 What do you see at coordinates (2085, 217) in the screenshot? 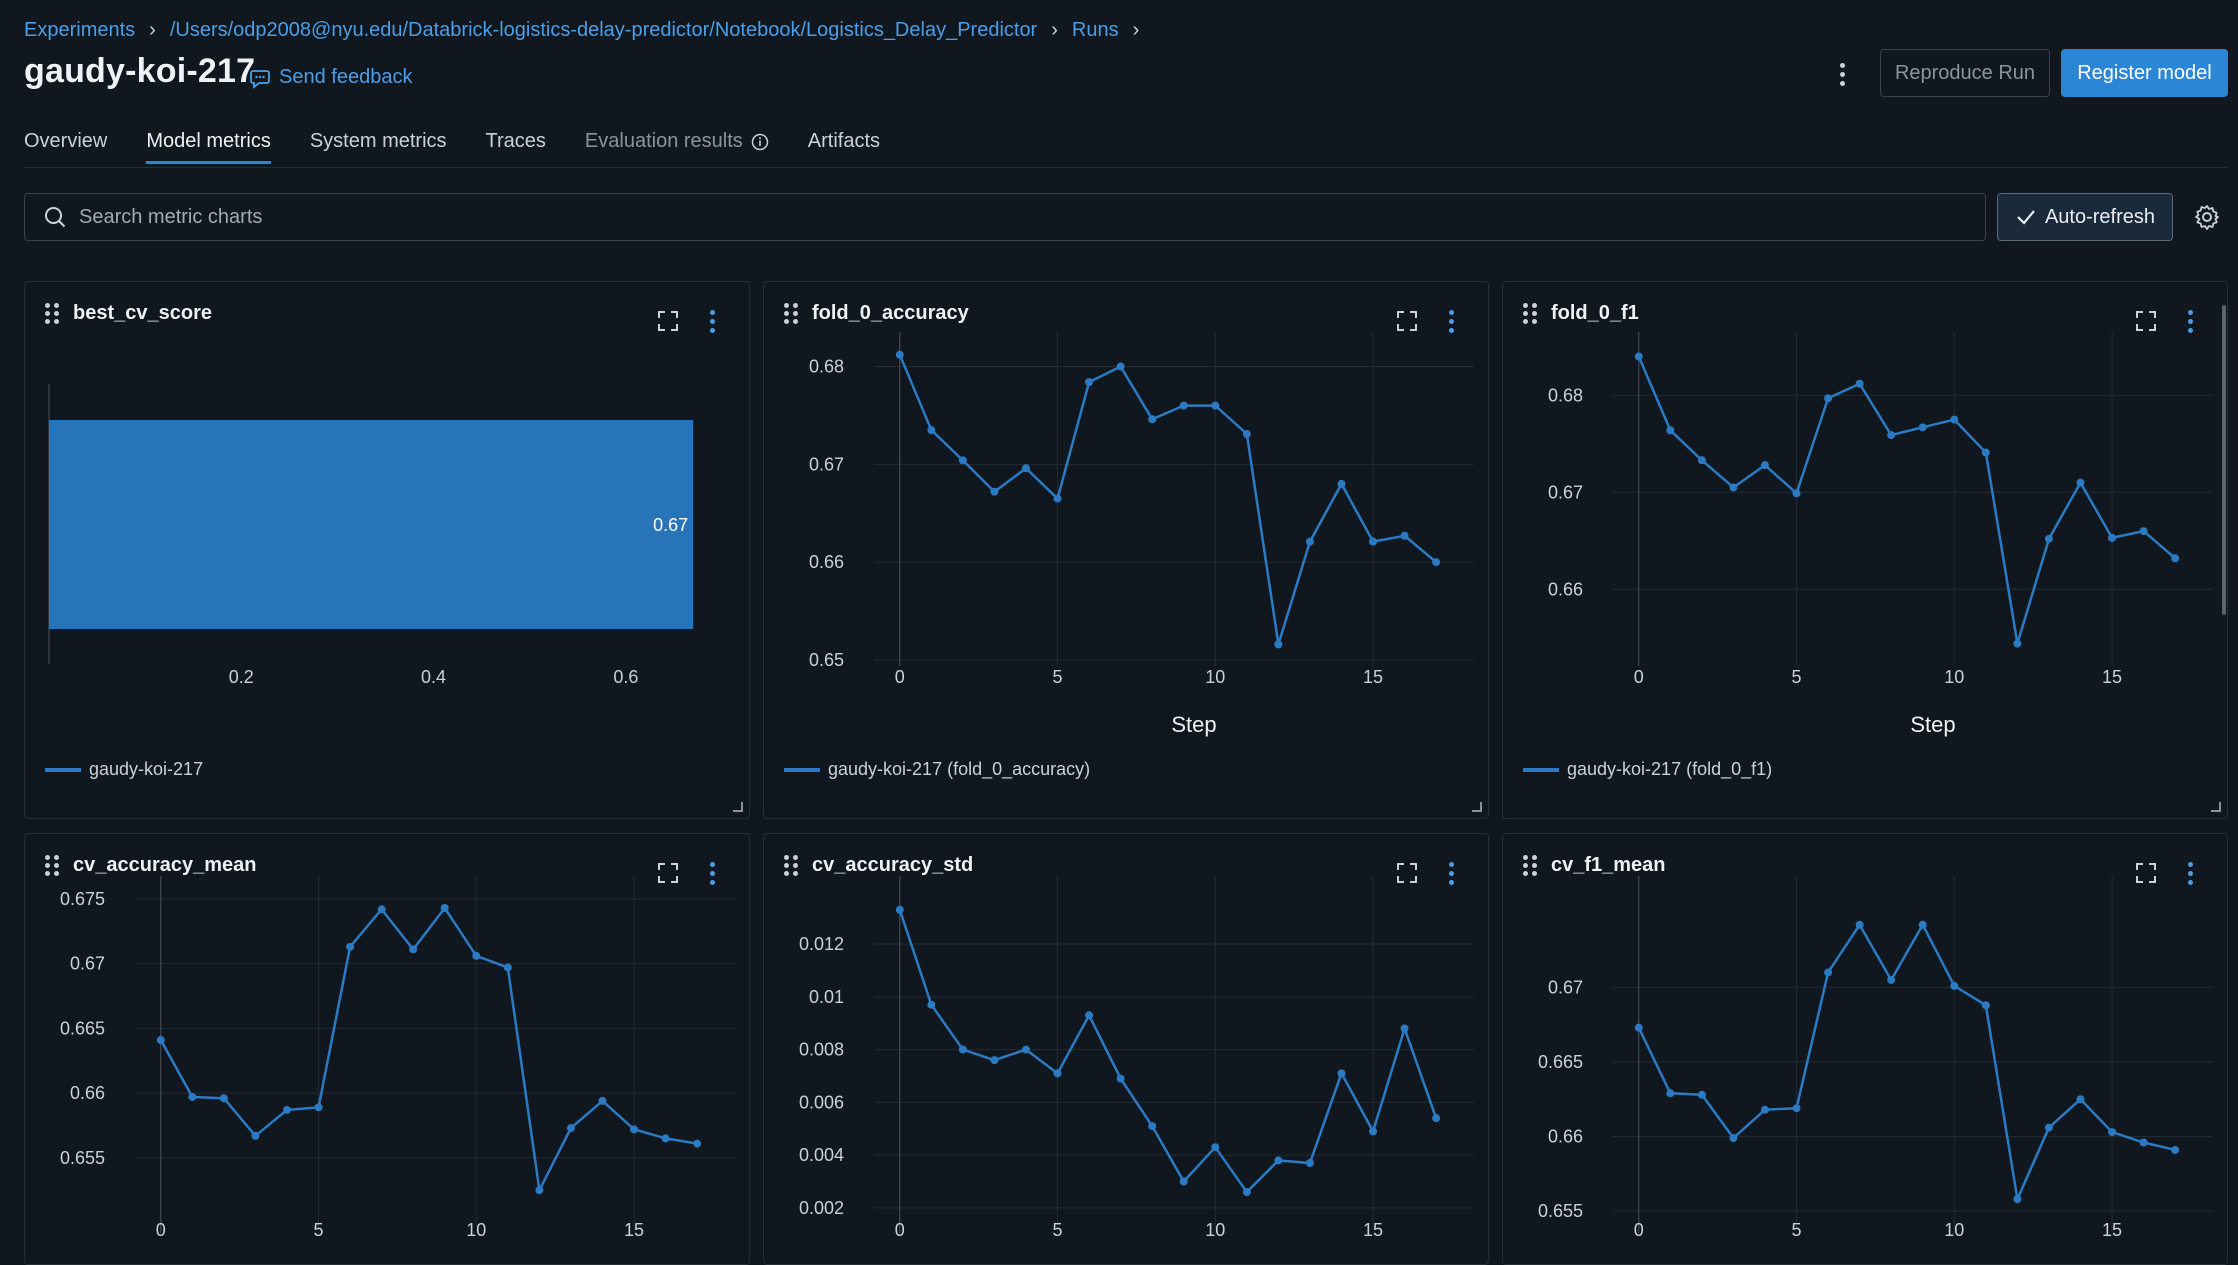
I see `auto-refresh-button: Auto-refresh` at bounding box center [2085, 217].